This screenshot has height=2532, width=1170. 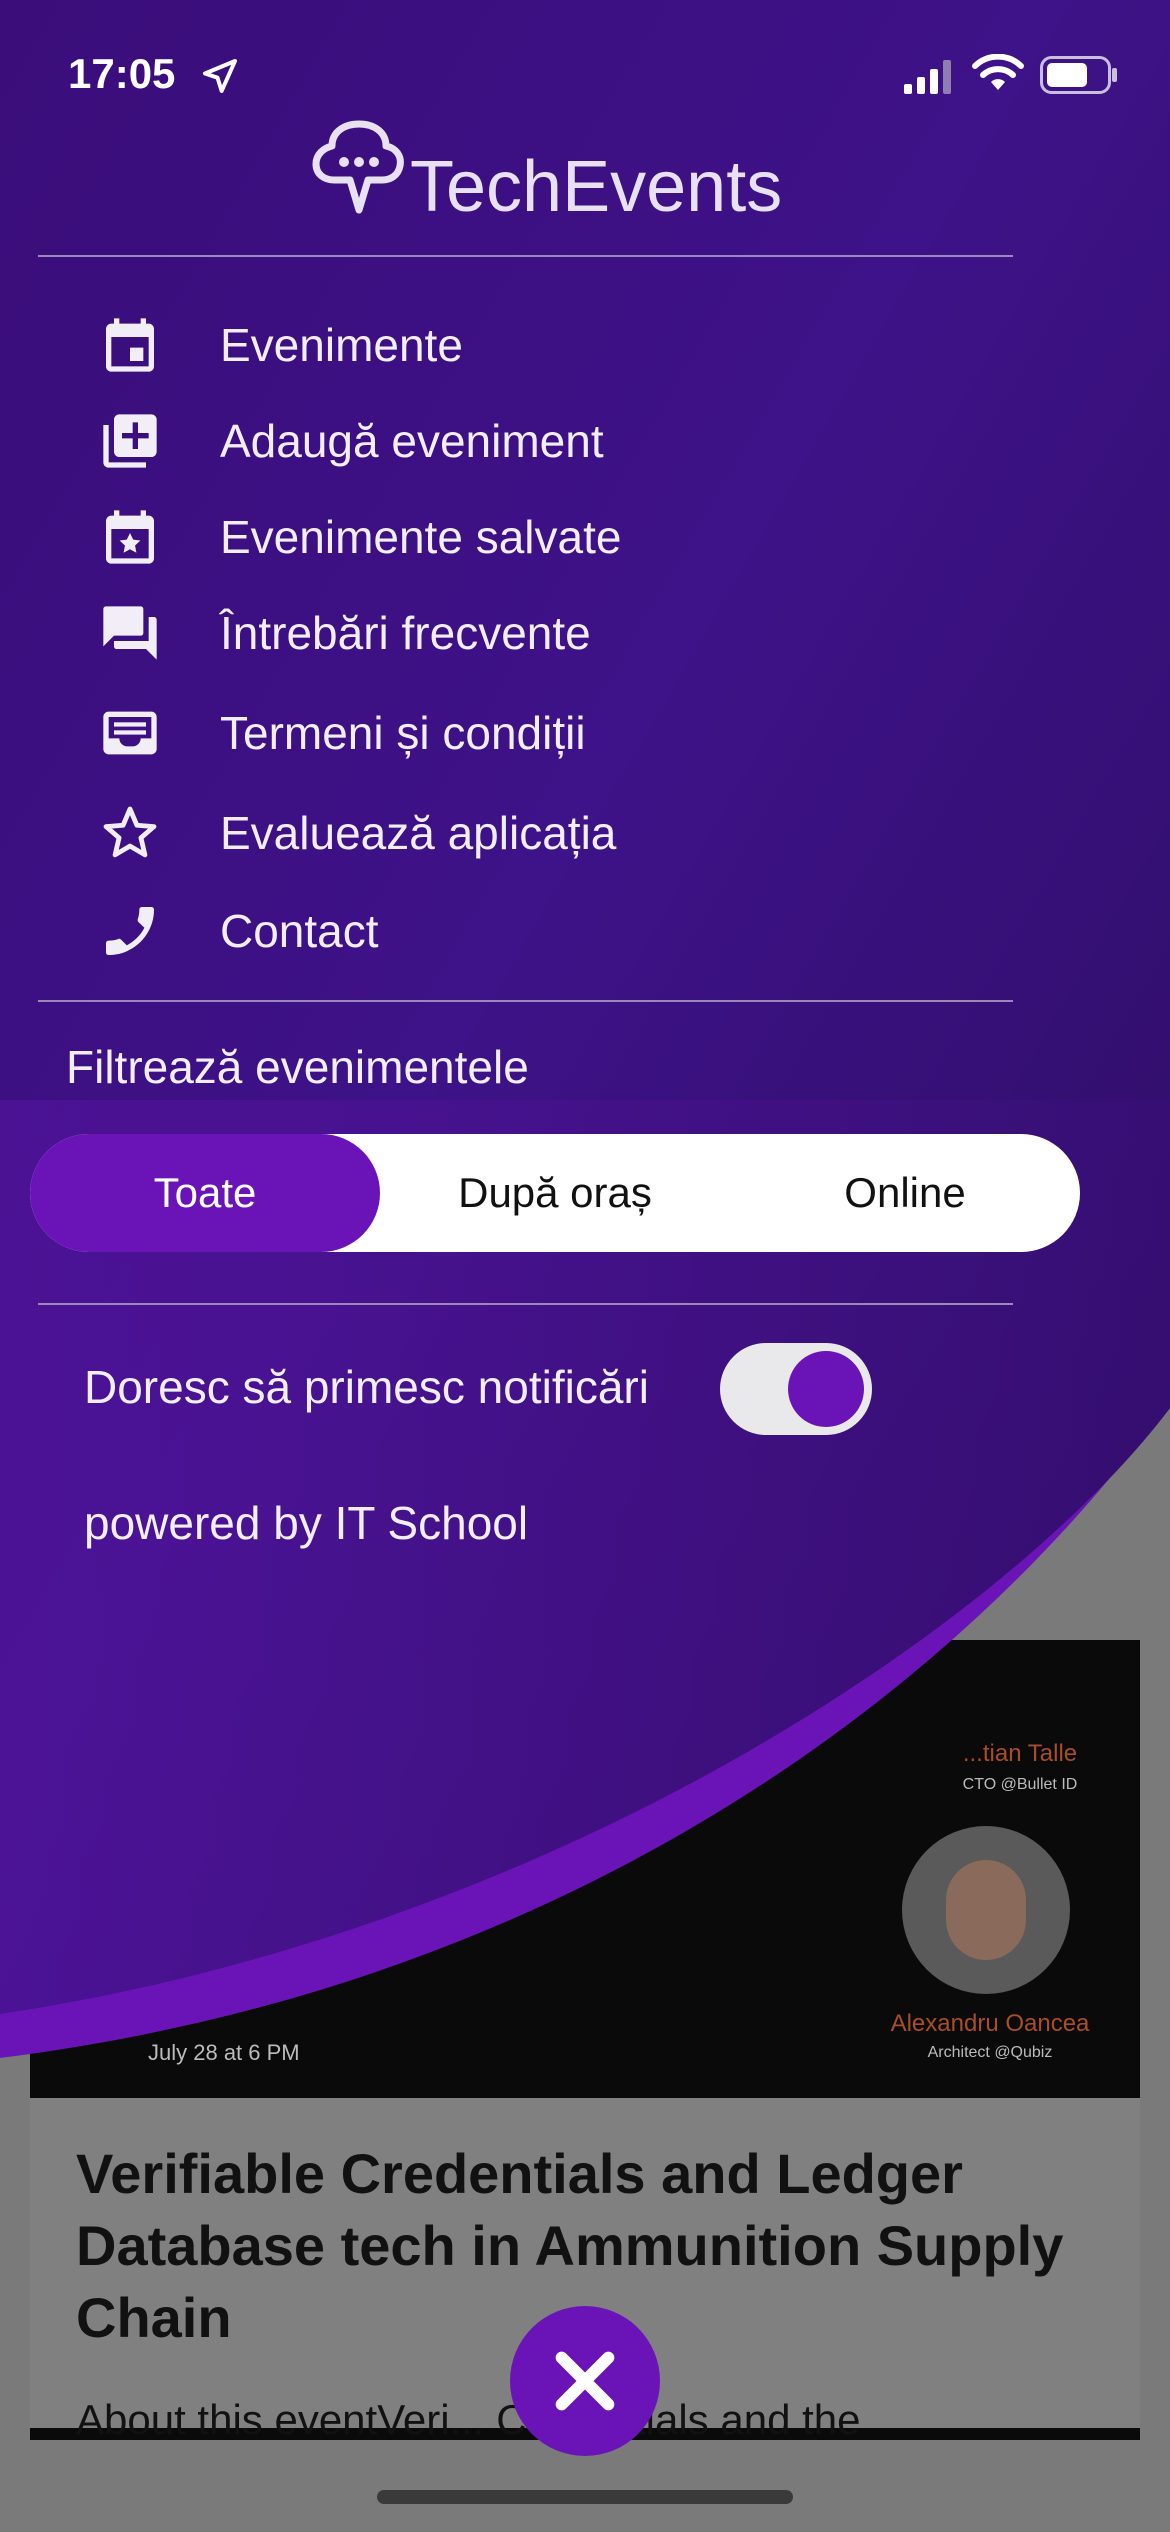 What do you see at coordinates (297, 1067) in the screenshot?
I see `filter-title: Filtrează evenimentele` at bounding box center [297, 1067].